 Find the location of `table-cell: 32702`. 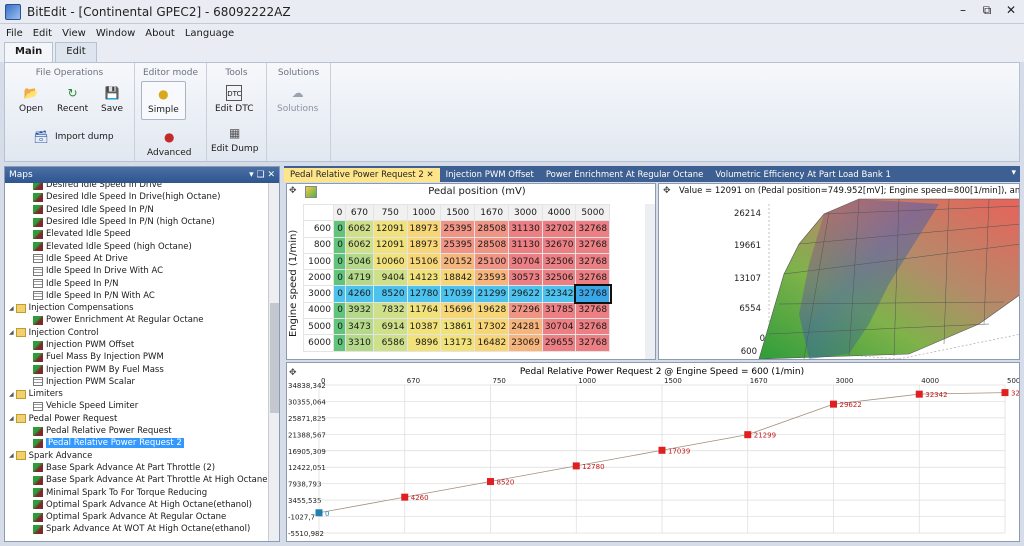

table-cell: 32702 is located at coordinates (559, 229).